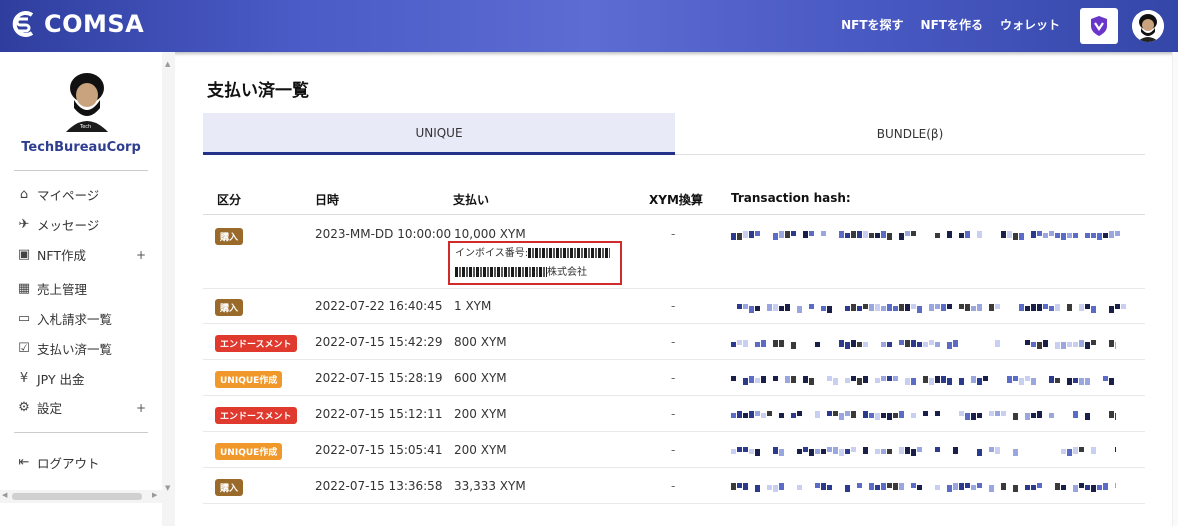 Image resolution: width=1178 pixels, height=526 pixels. Describe the element at coordinates (952, 24) in the screenshot. I see `nav-create-nft: NFTを作る` at that location.